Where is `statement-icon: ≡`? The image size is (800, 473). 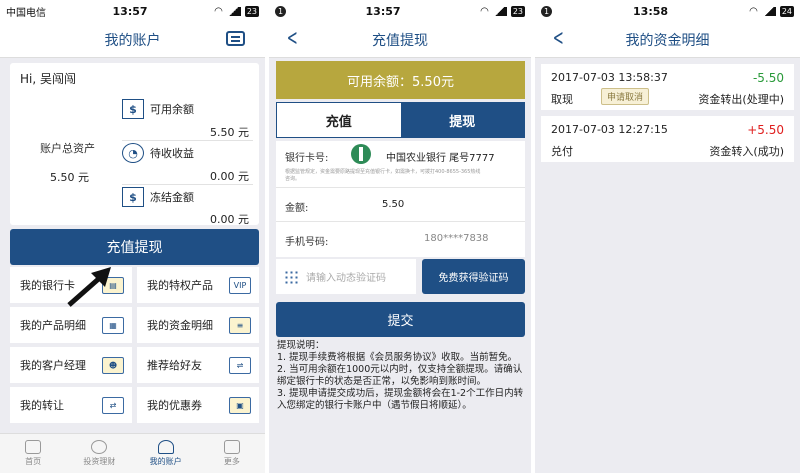 statement-icon: ≡ is located at coordinates (240, 325).